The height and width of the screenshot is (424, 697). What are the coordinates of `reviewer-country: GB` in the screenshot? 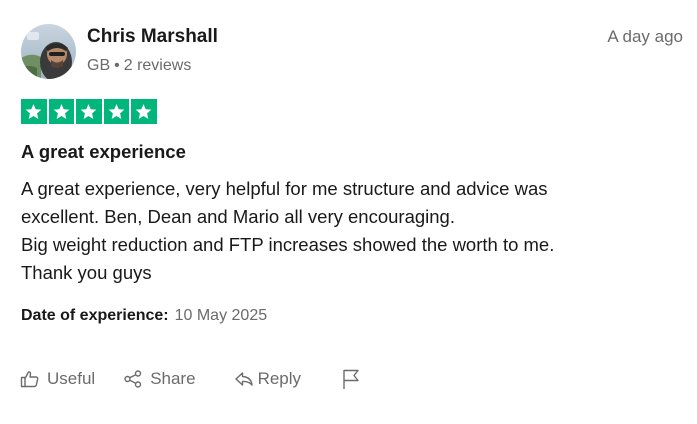 It's located at (99, 65).